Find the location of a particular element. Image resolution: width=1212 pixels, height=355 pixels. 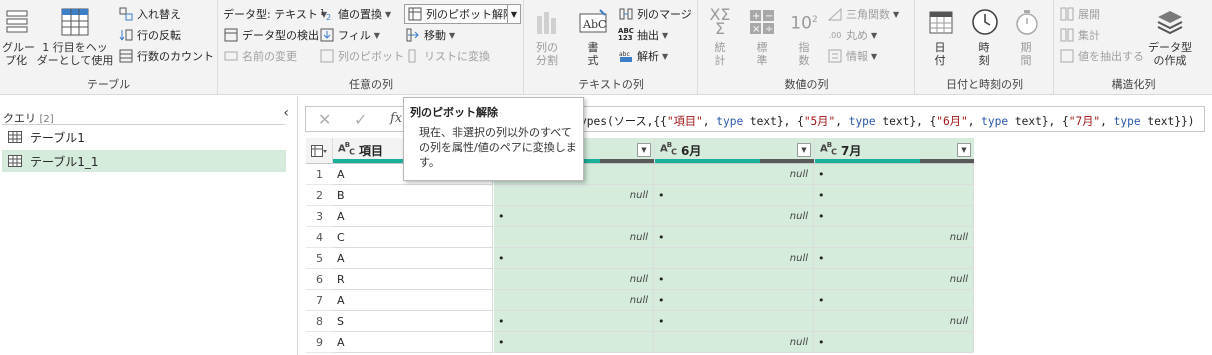

detect-type-button: データ型の検出 is located at coordinates (271, 35).